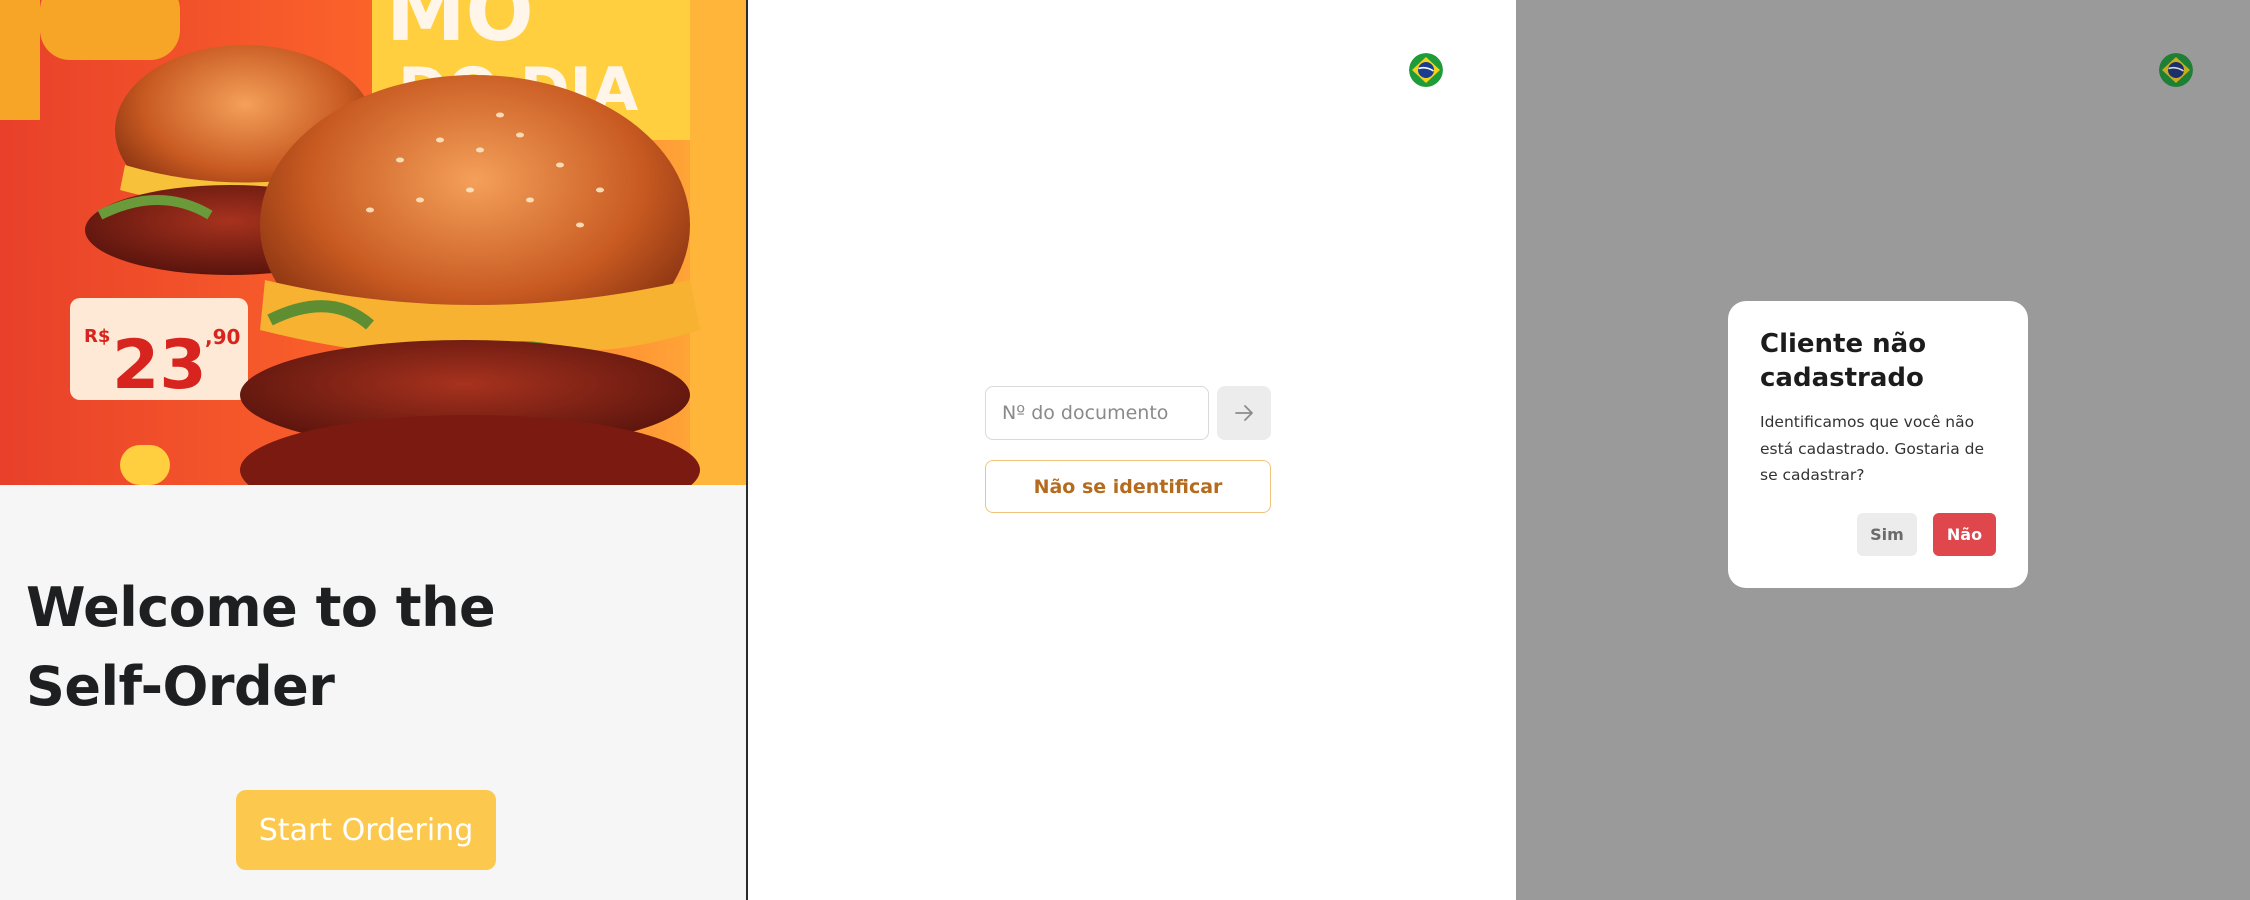  Describe the element at coordinates (1843, 361) in the screenshot. I see `dialog-title: Cliente não cadastrado` at that location.